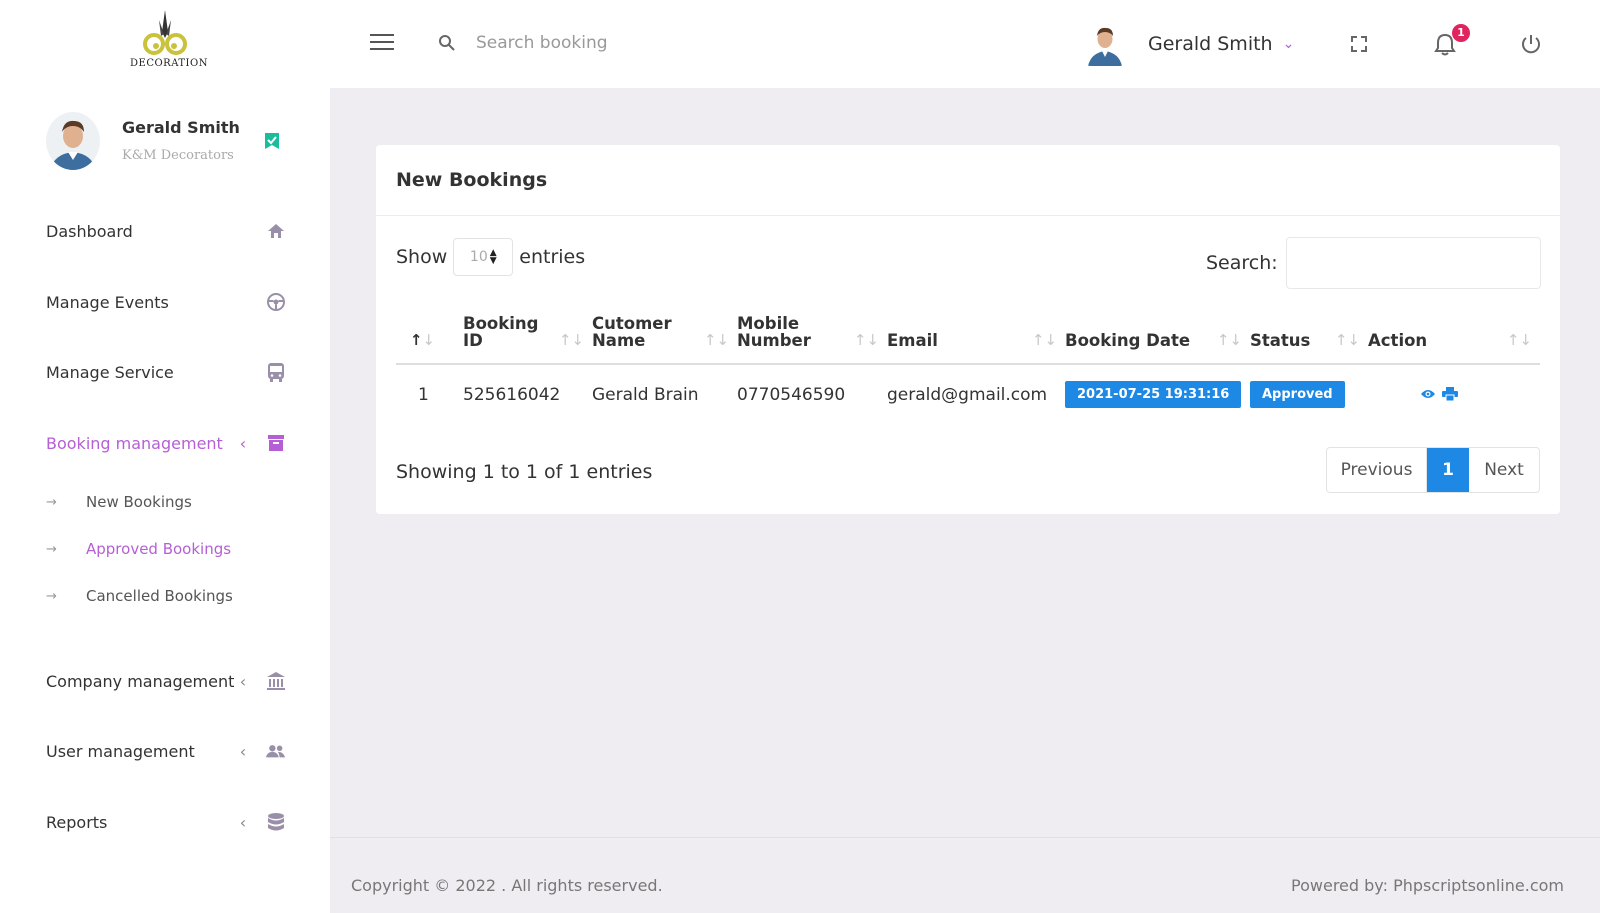 This screenshot has width=1600, height=913. I want to click on footer-divider, so click(965, 837).